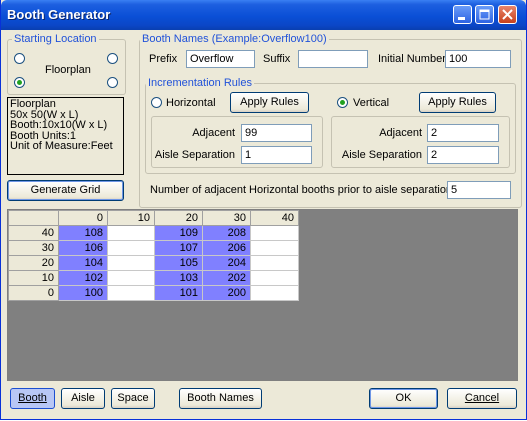  What do you see at coordinates (83, 278) in the screenshot?
I see `grid-cell: 102` at bounding box center [83, 278].